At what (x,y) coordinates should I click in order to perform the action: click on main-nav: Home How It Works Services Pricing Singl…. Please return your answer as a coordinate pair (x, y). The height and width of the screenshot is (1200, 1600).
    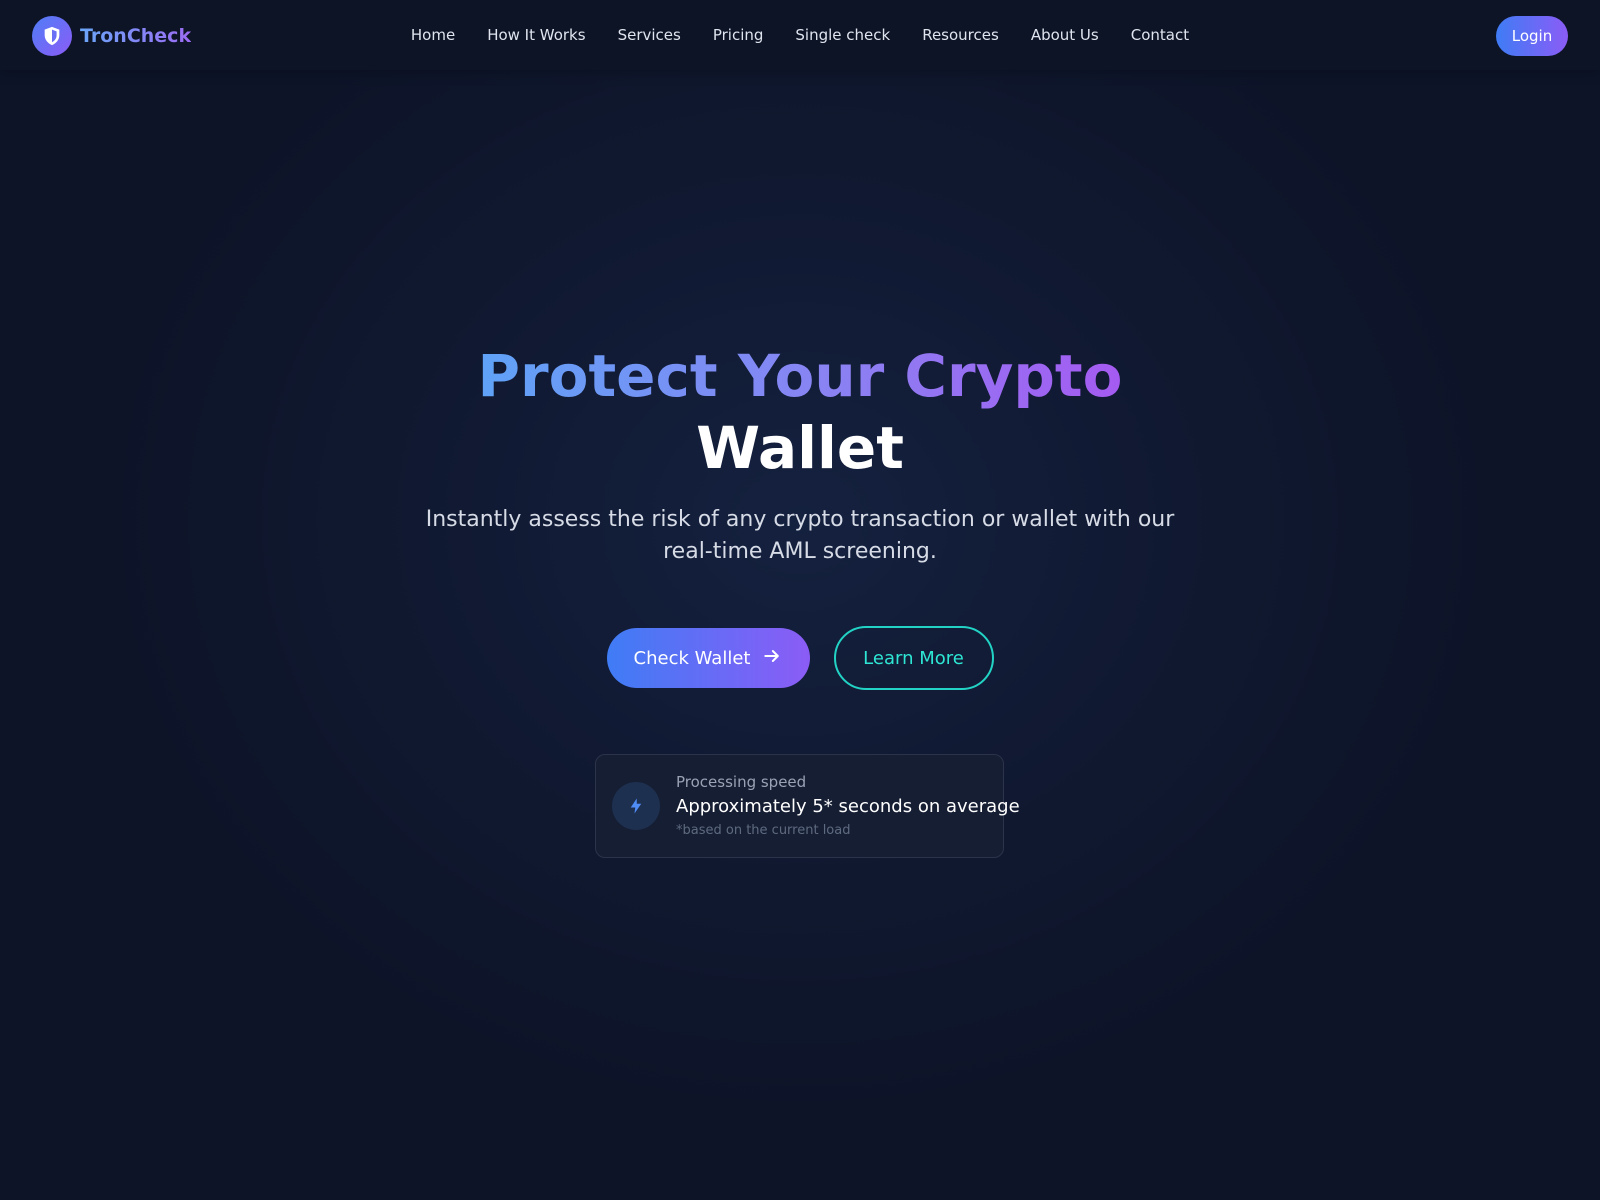
    Looking at the image, I should click on (800, 35).